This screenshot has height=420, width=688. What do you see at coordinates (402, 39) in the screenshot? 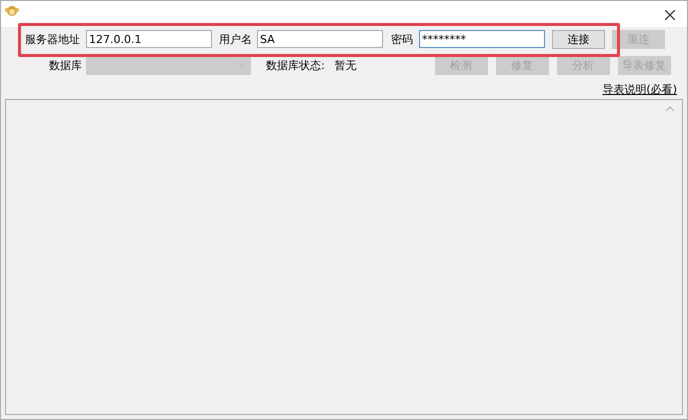
I see `field-label: 密码` at bounding box center [402, 39].